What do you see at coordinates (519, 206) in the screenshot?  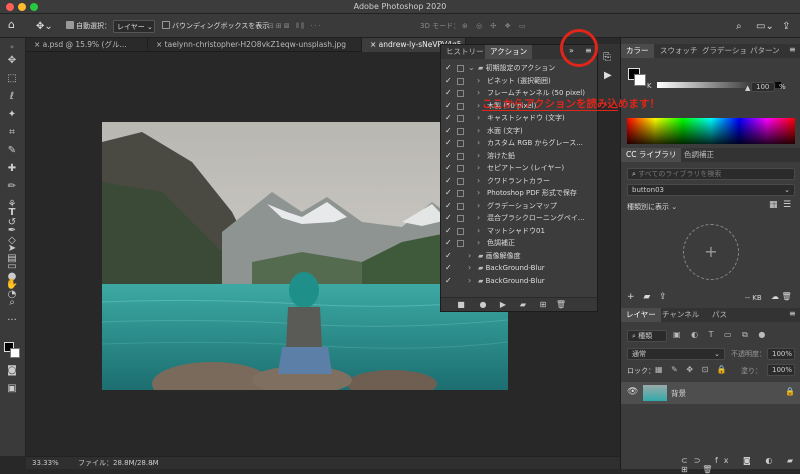 I see `action-item: ✓ › グラデーションマップ` at bounding box center [519, 206].